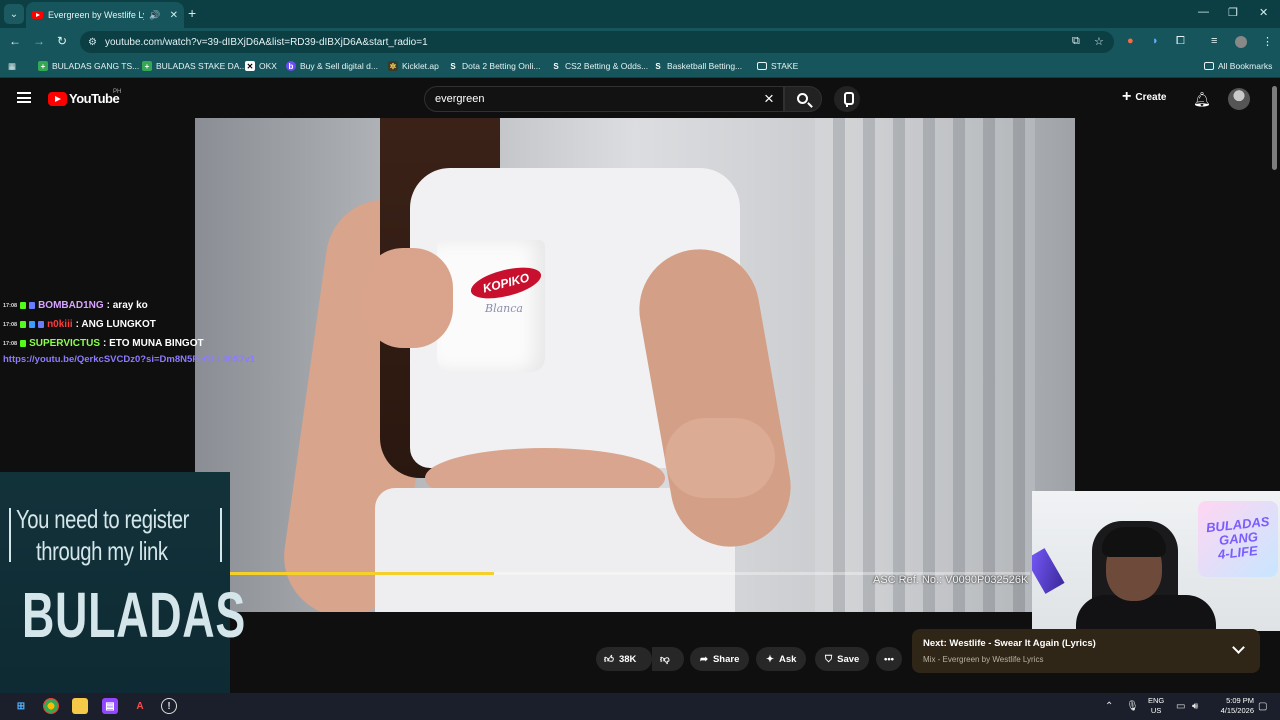 The width and height of the screenshot is (1280, 720). What do you see at coordinates (92, 42) in the screenshot?
I see `site-info-icon: ⚙` at bounding box center [92, 42].